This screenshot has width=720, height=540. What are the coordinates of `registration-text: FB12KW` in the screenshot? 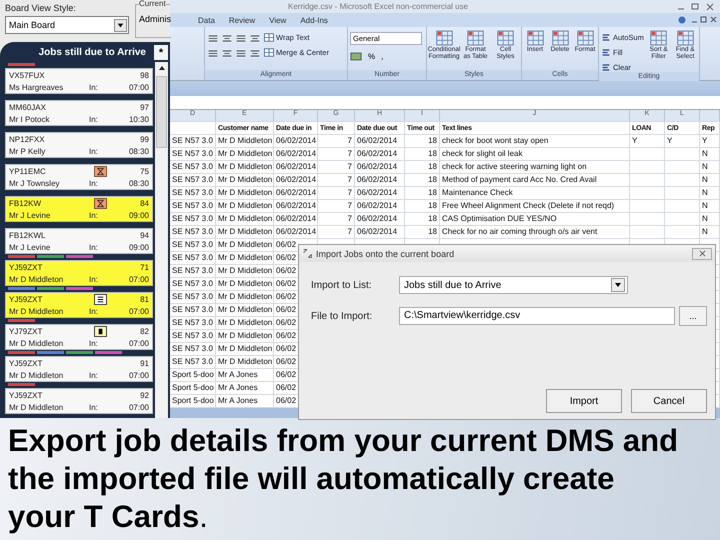 It's located at (25, 203).